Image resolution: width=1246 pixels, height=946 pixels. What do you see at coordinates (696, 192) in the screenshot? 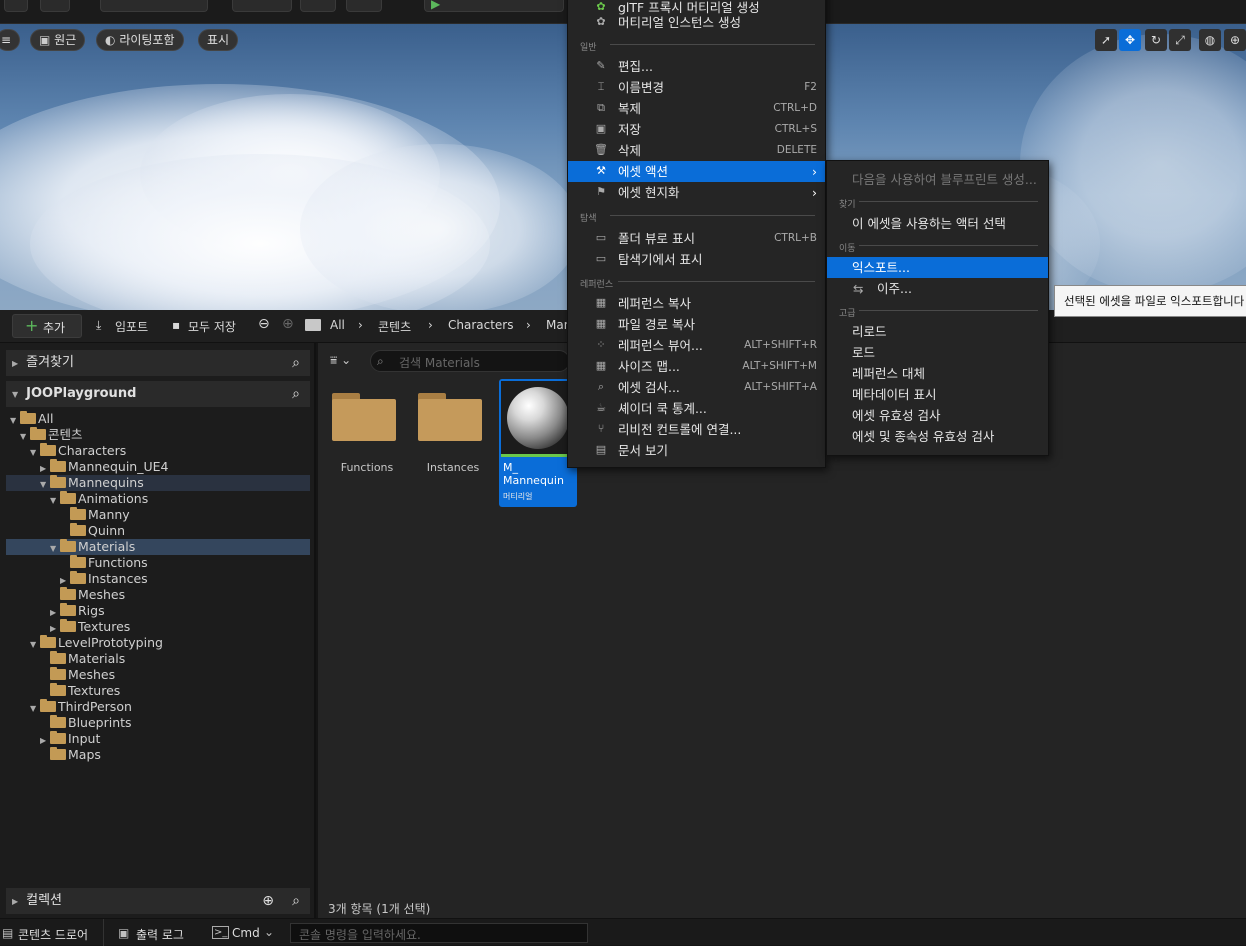
I see `menu-item-general-6: ⚑ 에셋 현지화 ›` at bounding box center [696, 192].